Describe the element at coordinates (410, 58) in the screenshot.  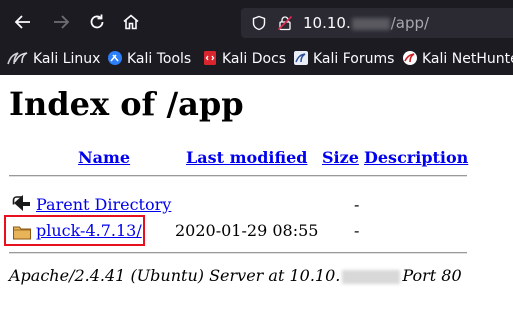
I see `kali-nethunter-icon` at that location.